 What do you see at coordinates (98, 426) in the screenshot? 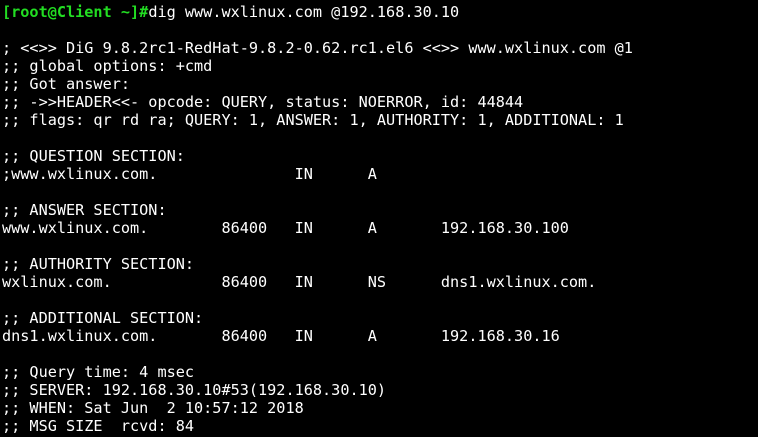
I see `msg-size-line: ;; MSG SIZE rcvd: 84` at bounding box center [98, 426].